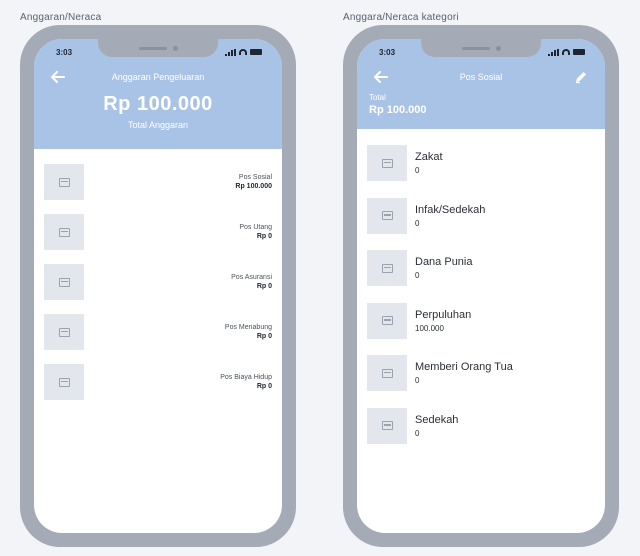  I want to click on total-label: Total, so click(377, 97).